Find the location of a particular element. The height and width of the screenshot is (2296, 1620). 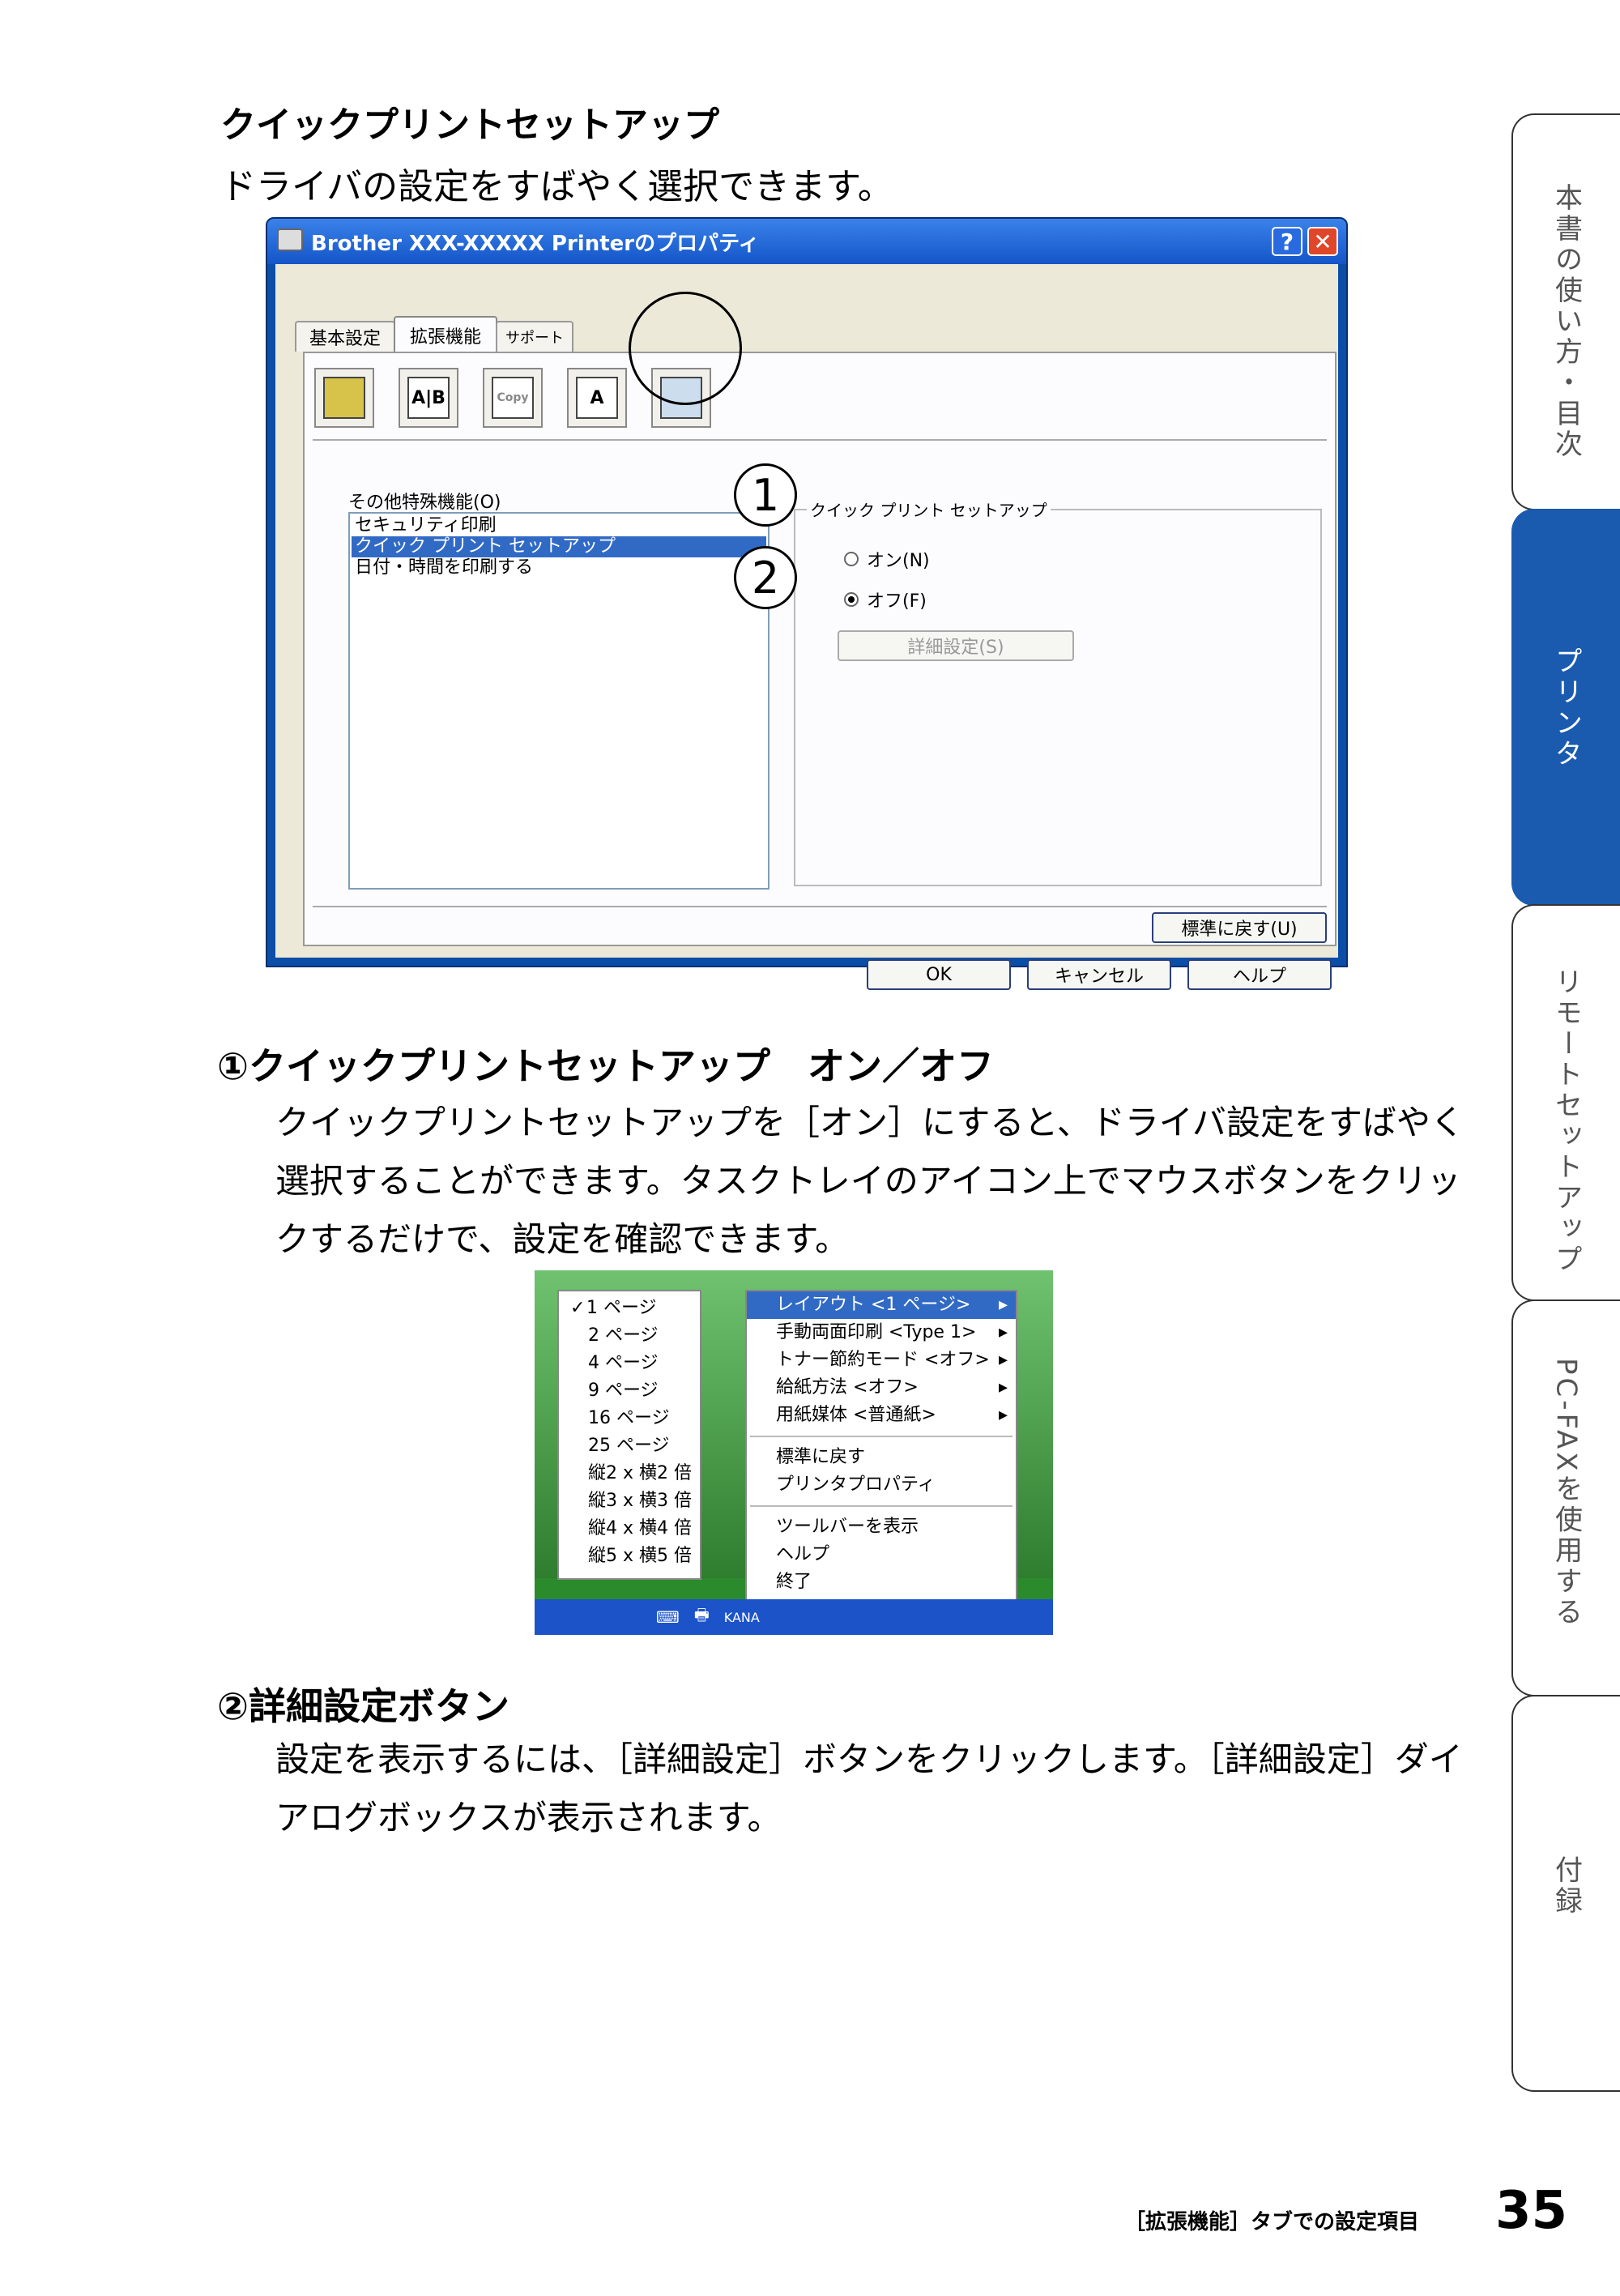

divider-bottom is located at coordinates (820, 906).